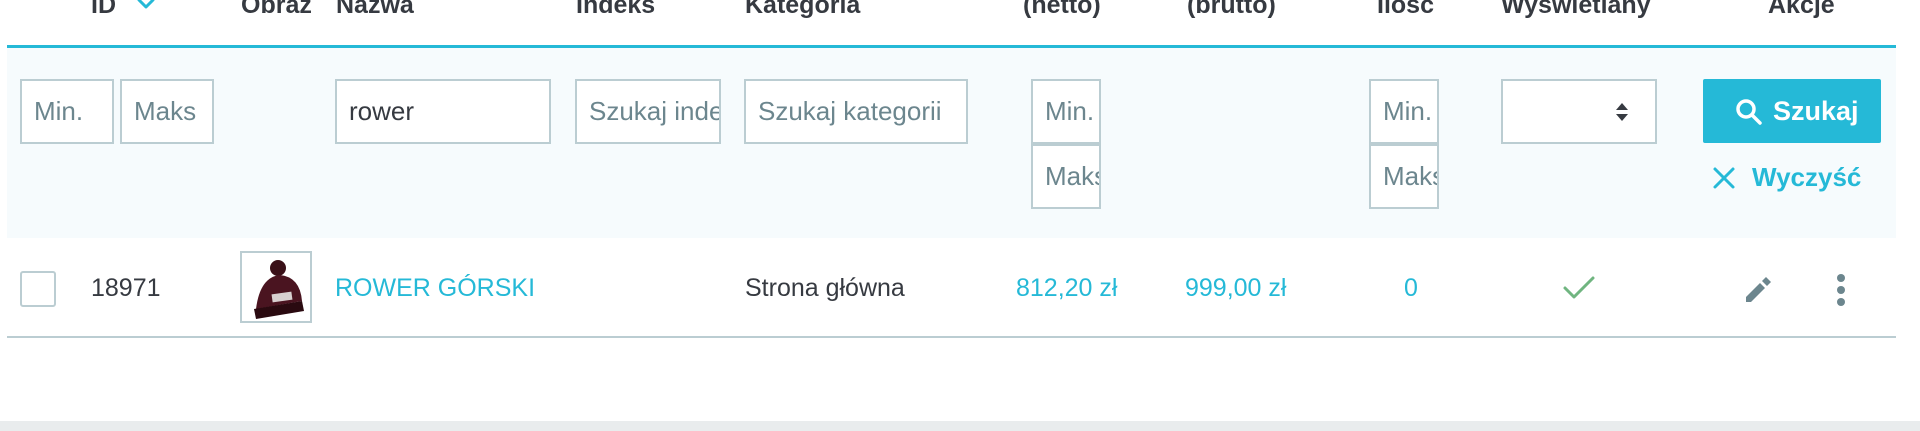 The width and height of the screenshot is (1920, 431). What do you see at coordinates (951, 337) in the screenshot?
I see `row-divider` at bounding box center [951, 337].